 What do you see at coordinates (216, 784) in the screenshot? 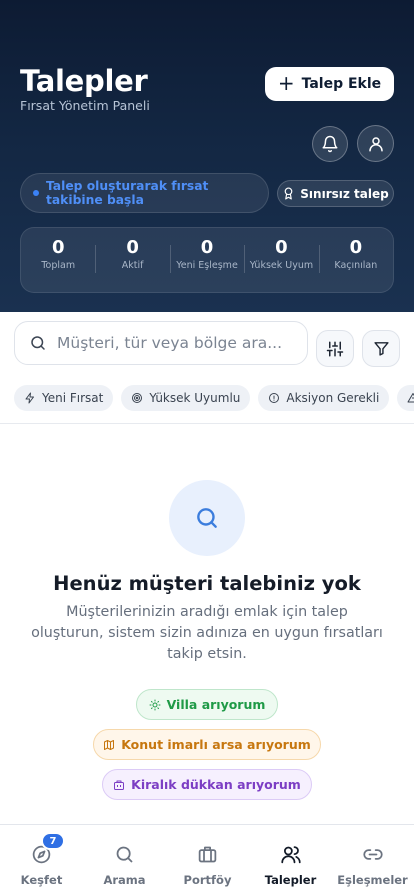
I see `suggestion-label: Kiralık dükkan arıyorum` at bounding box center [216, 784].